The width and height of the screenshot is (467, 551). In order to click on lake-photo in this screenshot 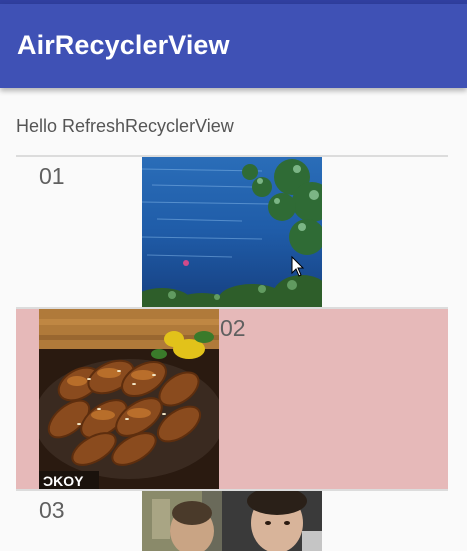, I will do `click(232, 232)`.